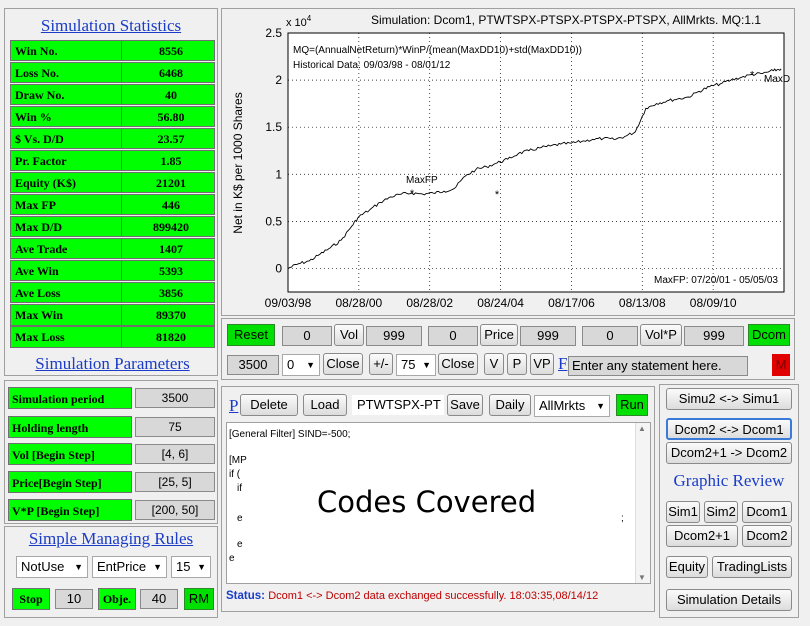 The width and height of the screenshot is (810, 626). I want to click on param-label-box: Vol [Begin Step], so click(70, 454).